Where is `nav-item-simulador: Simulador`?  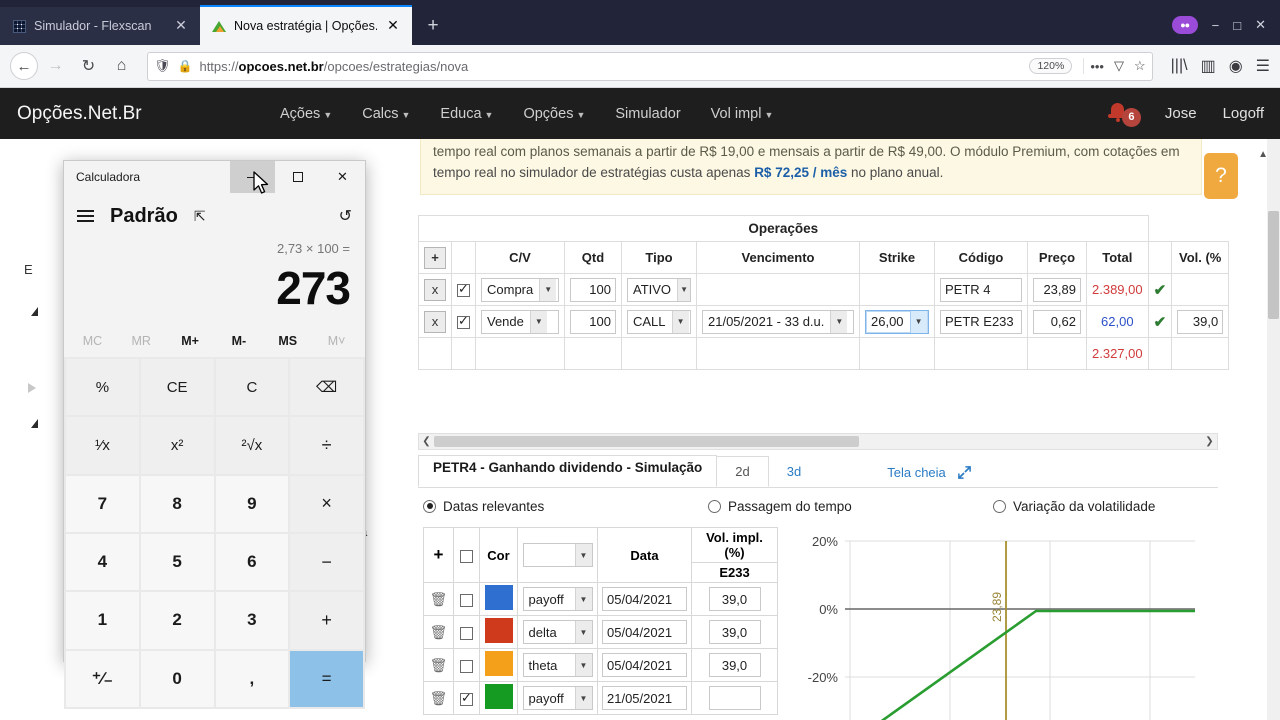
nav-item-simulador: Simulador is located at coordinates (647, 114).